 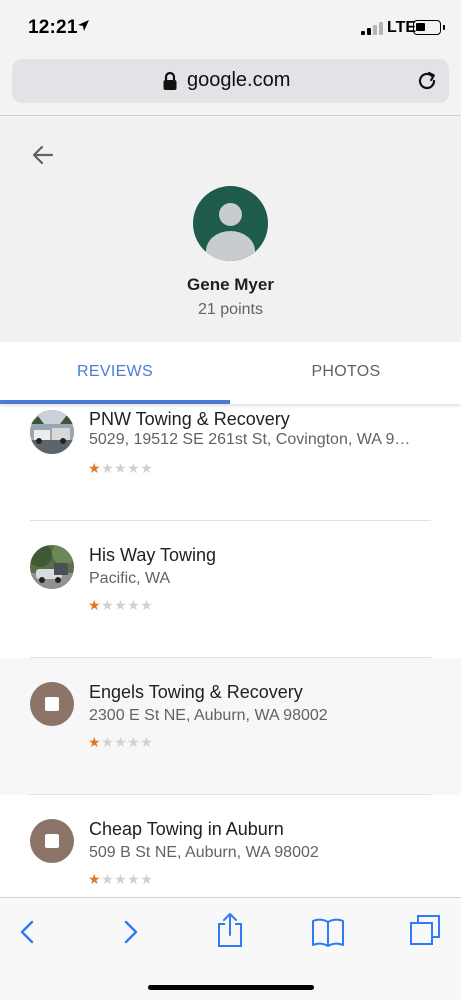 What do you see at coordinates (427, 81) in the screenshot?
I see `reload-icon` at bounding box center [427, 81].